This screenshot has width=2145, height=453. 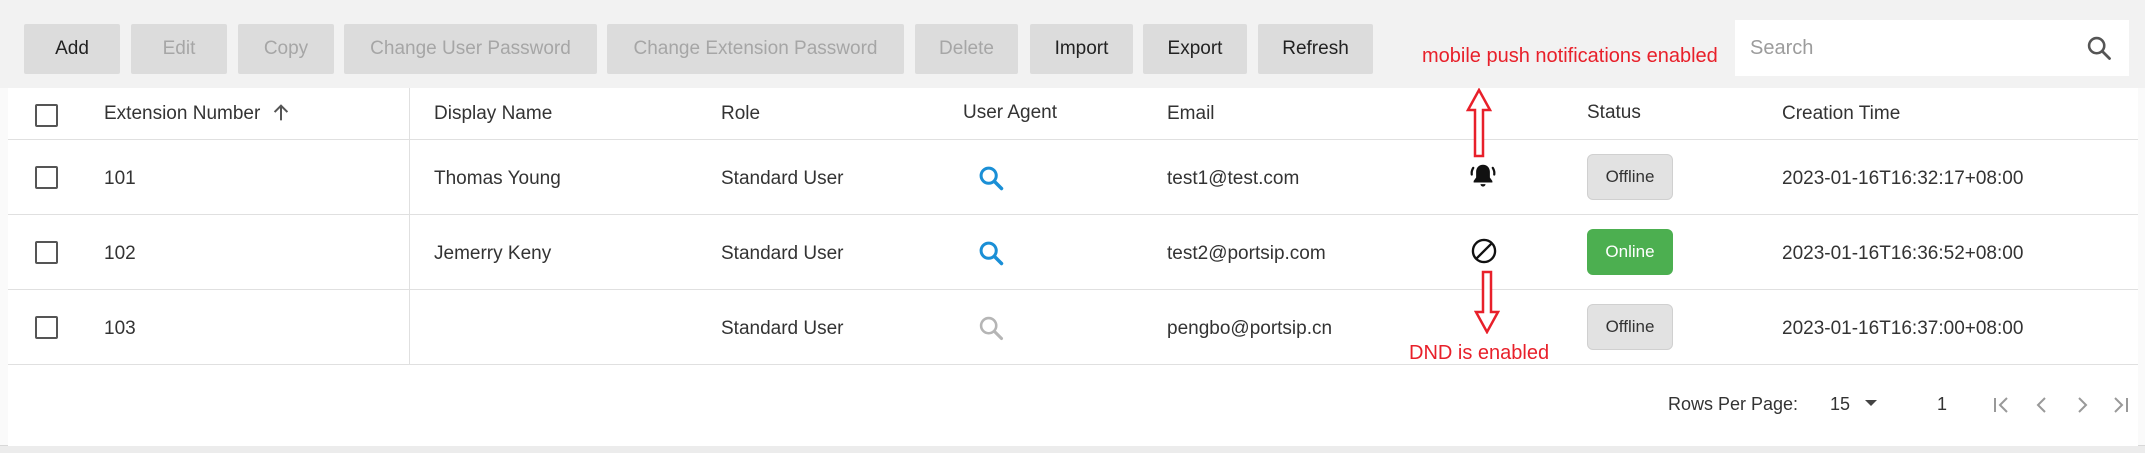 I want to click on previous-page-icon, so click(x=2042, y=407).